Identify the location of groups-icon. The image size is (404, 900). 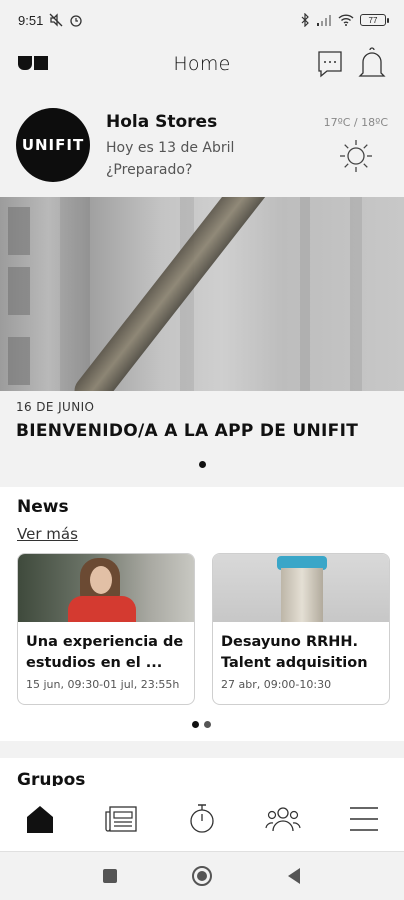
(283, 818).